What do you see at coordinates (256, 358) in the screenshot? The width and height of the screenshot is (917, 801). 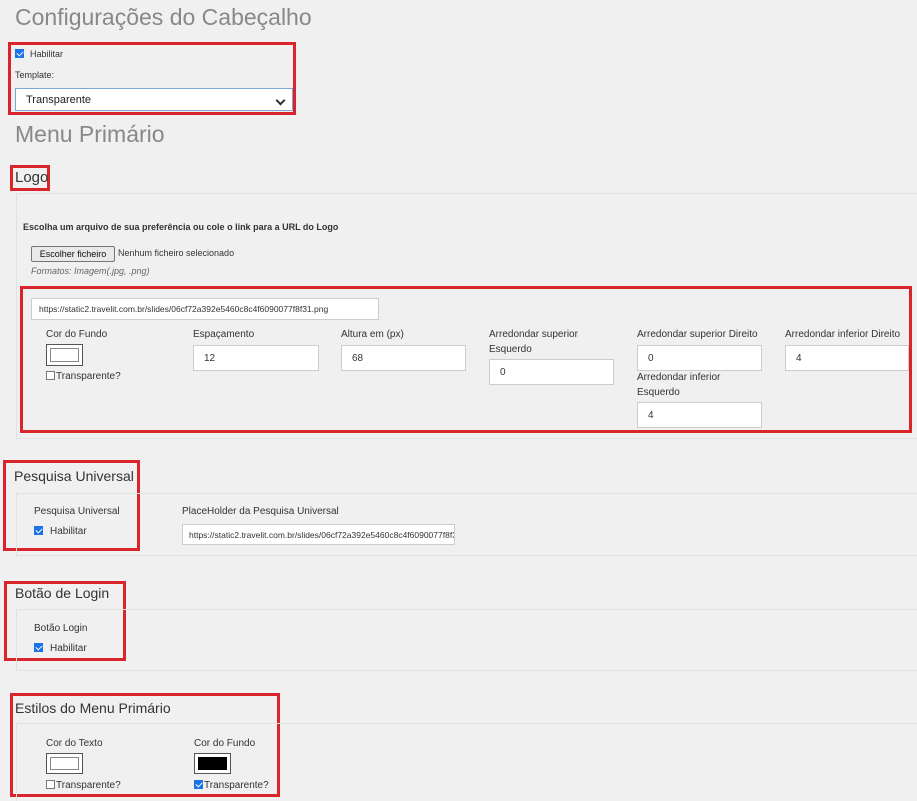 I see `spacing-input: 12` at bounding box center [256, 358].